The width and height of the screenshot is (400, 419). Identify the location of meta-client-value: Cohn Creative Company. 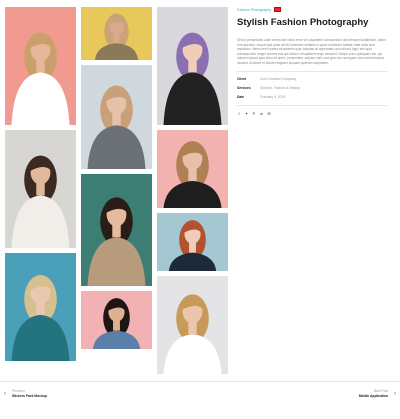
(278, 79).